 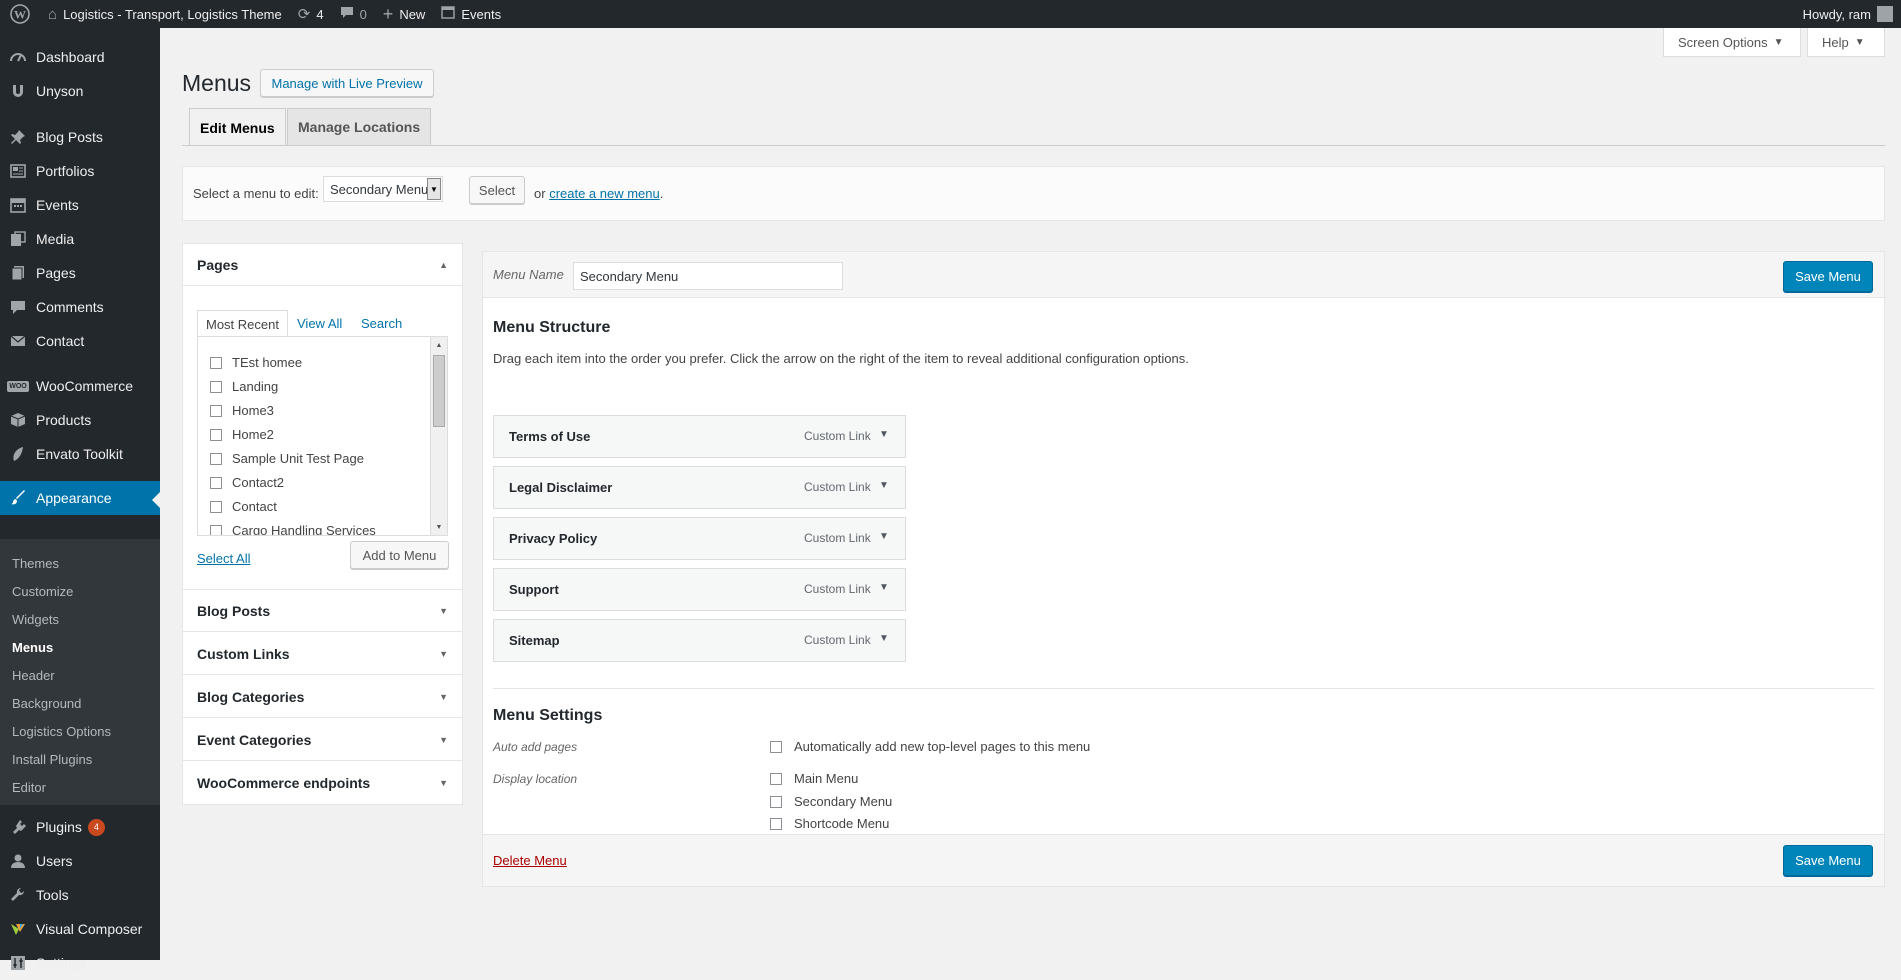 I want to click on submenu-widgets: Widgets, so click(x=35, y=619).